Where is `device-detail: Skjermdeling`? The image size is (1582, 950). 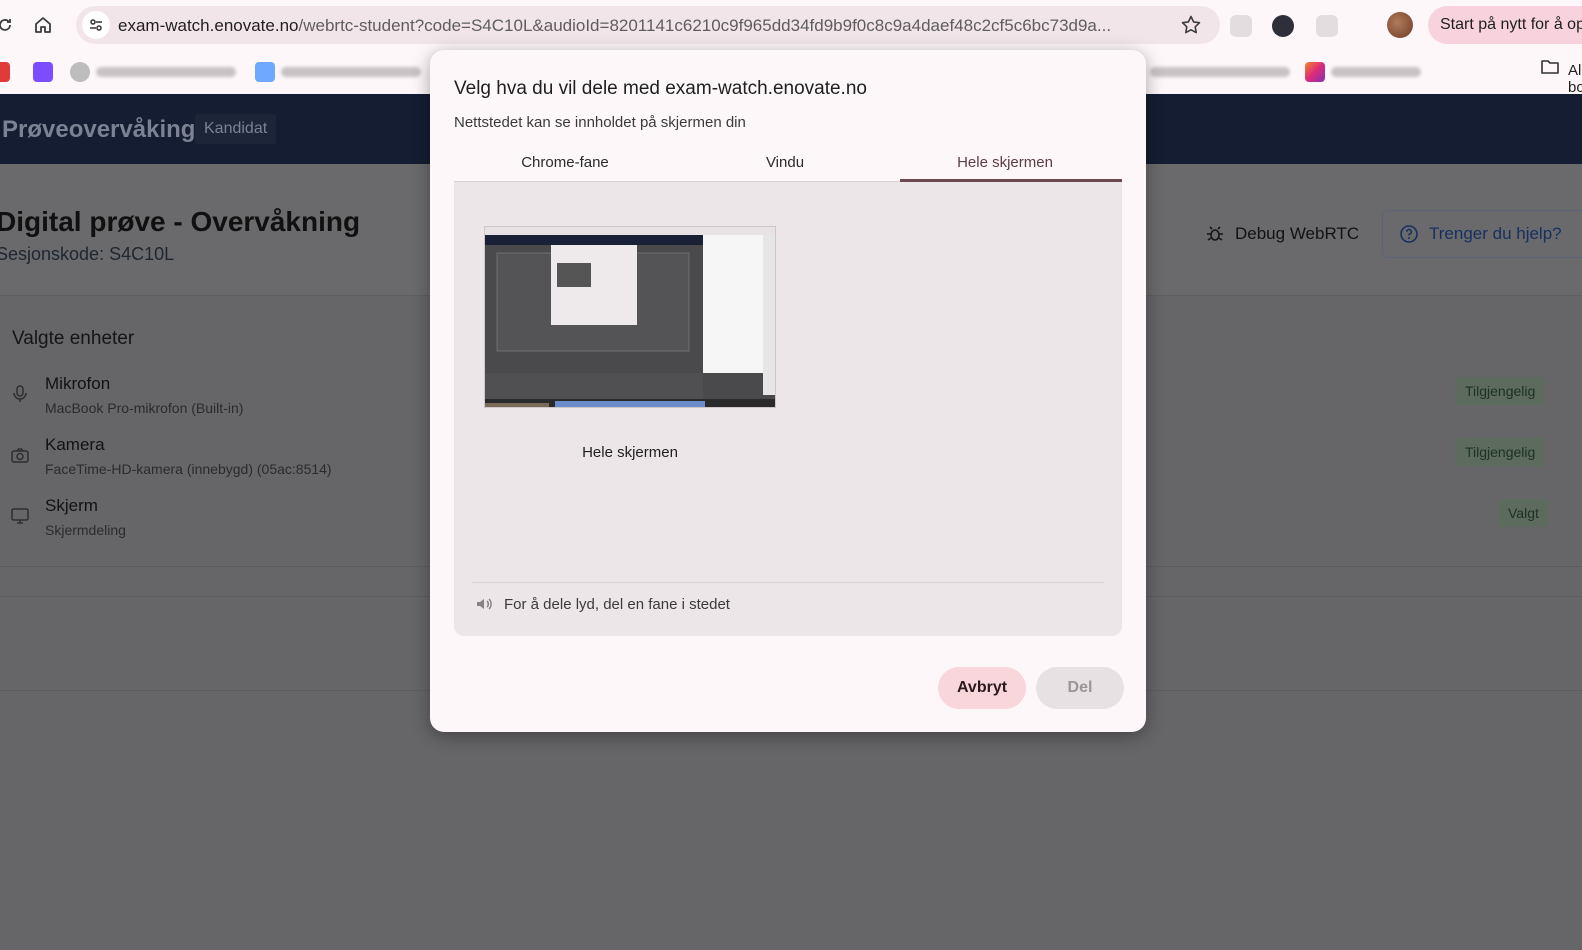 device-detail: Skjermdeling is located at coordinates (85, 530).